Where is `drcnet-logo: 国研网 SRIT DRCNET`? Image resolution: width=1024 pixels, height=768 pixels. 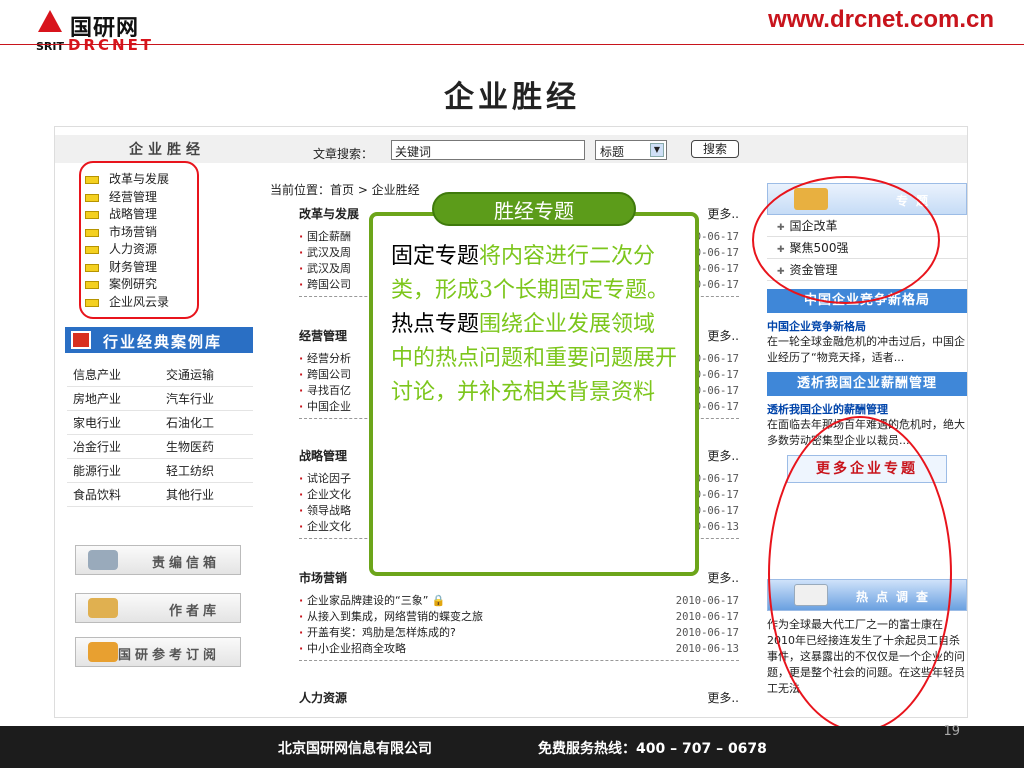
drcnet-logo: 国研网 SRIT DRCNET is located at coordinates (109, 33).